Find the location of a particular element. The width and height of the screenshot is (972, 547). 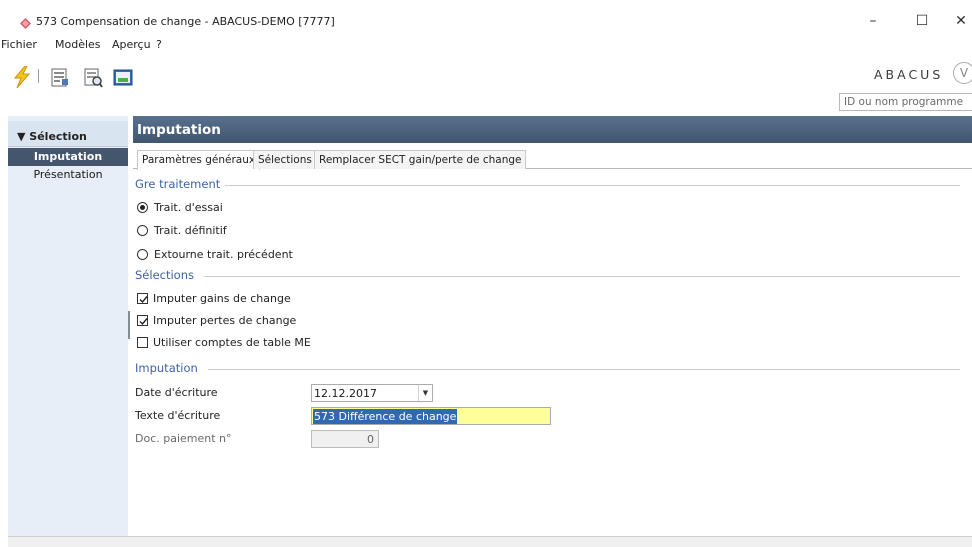

program-search-input is located at coordinates (905, 102).